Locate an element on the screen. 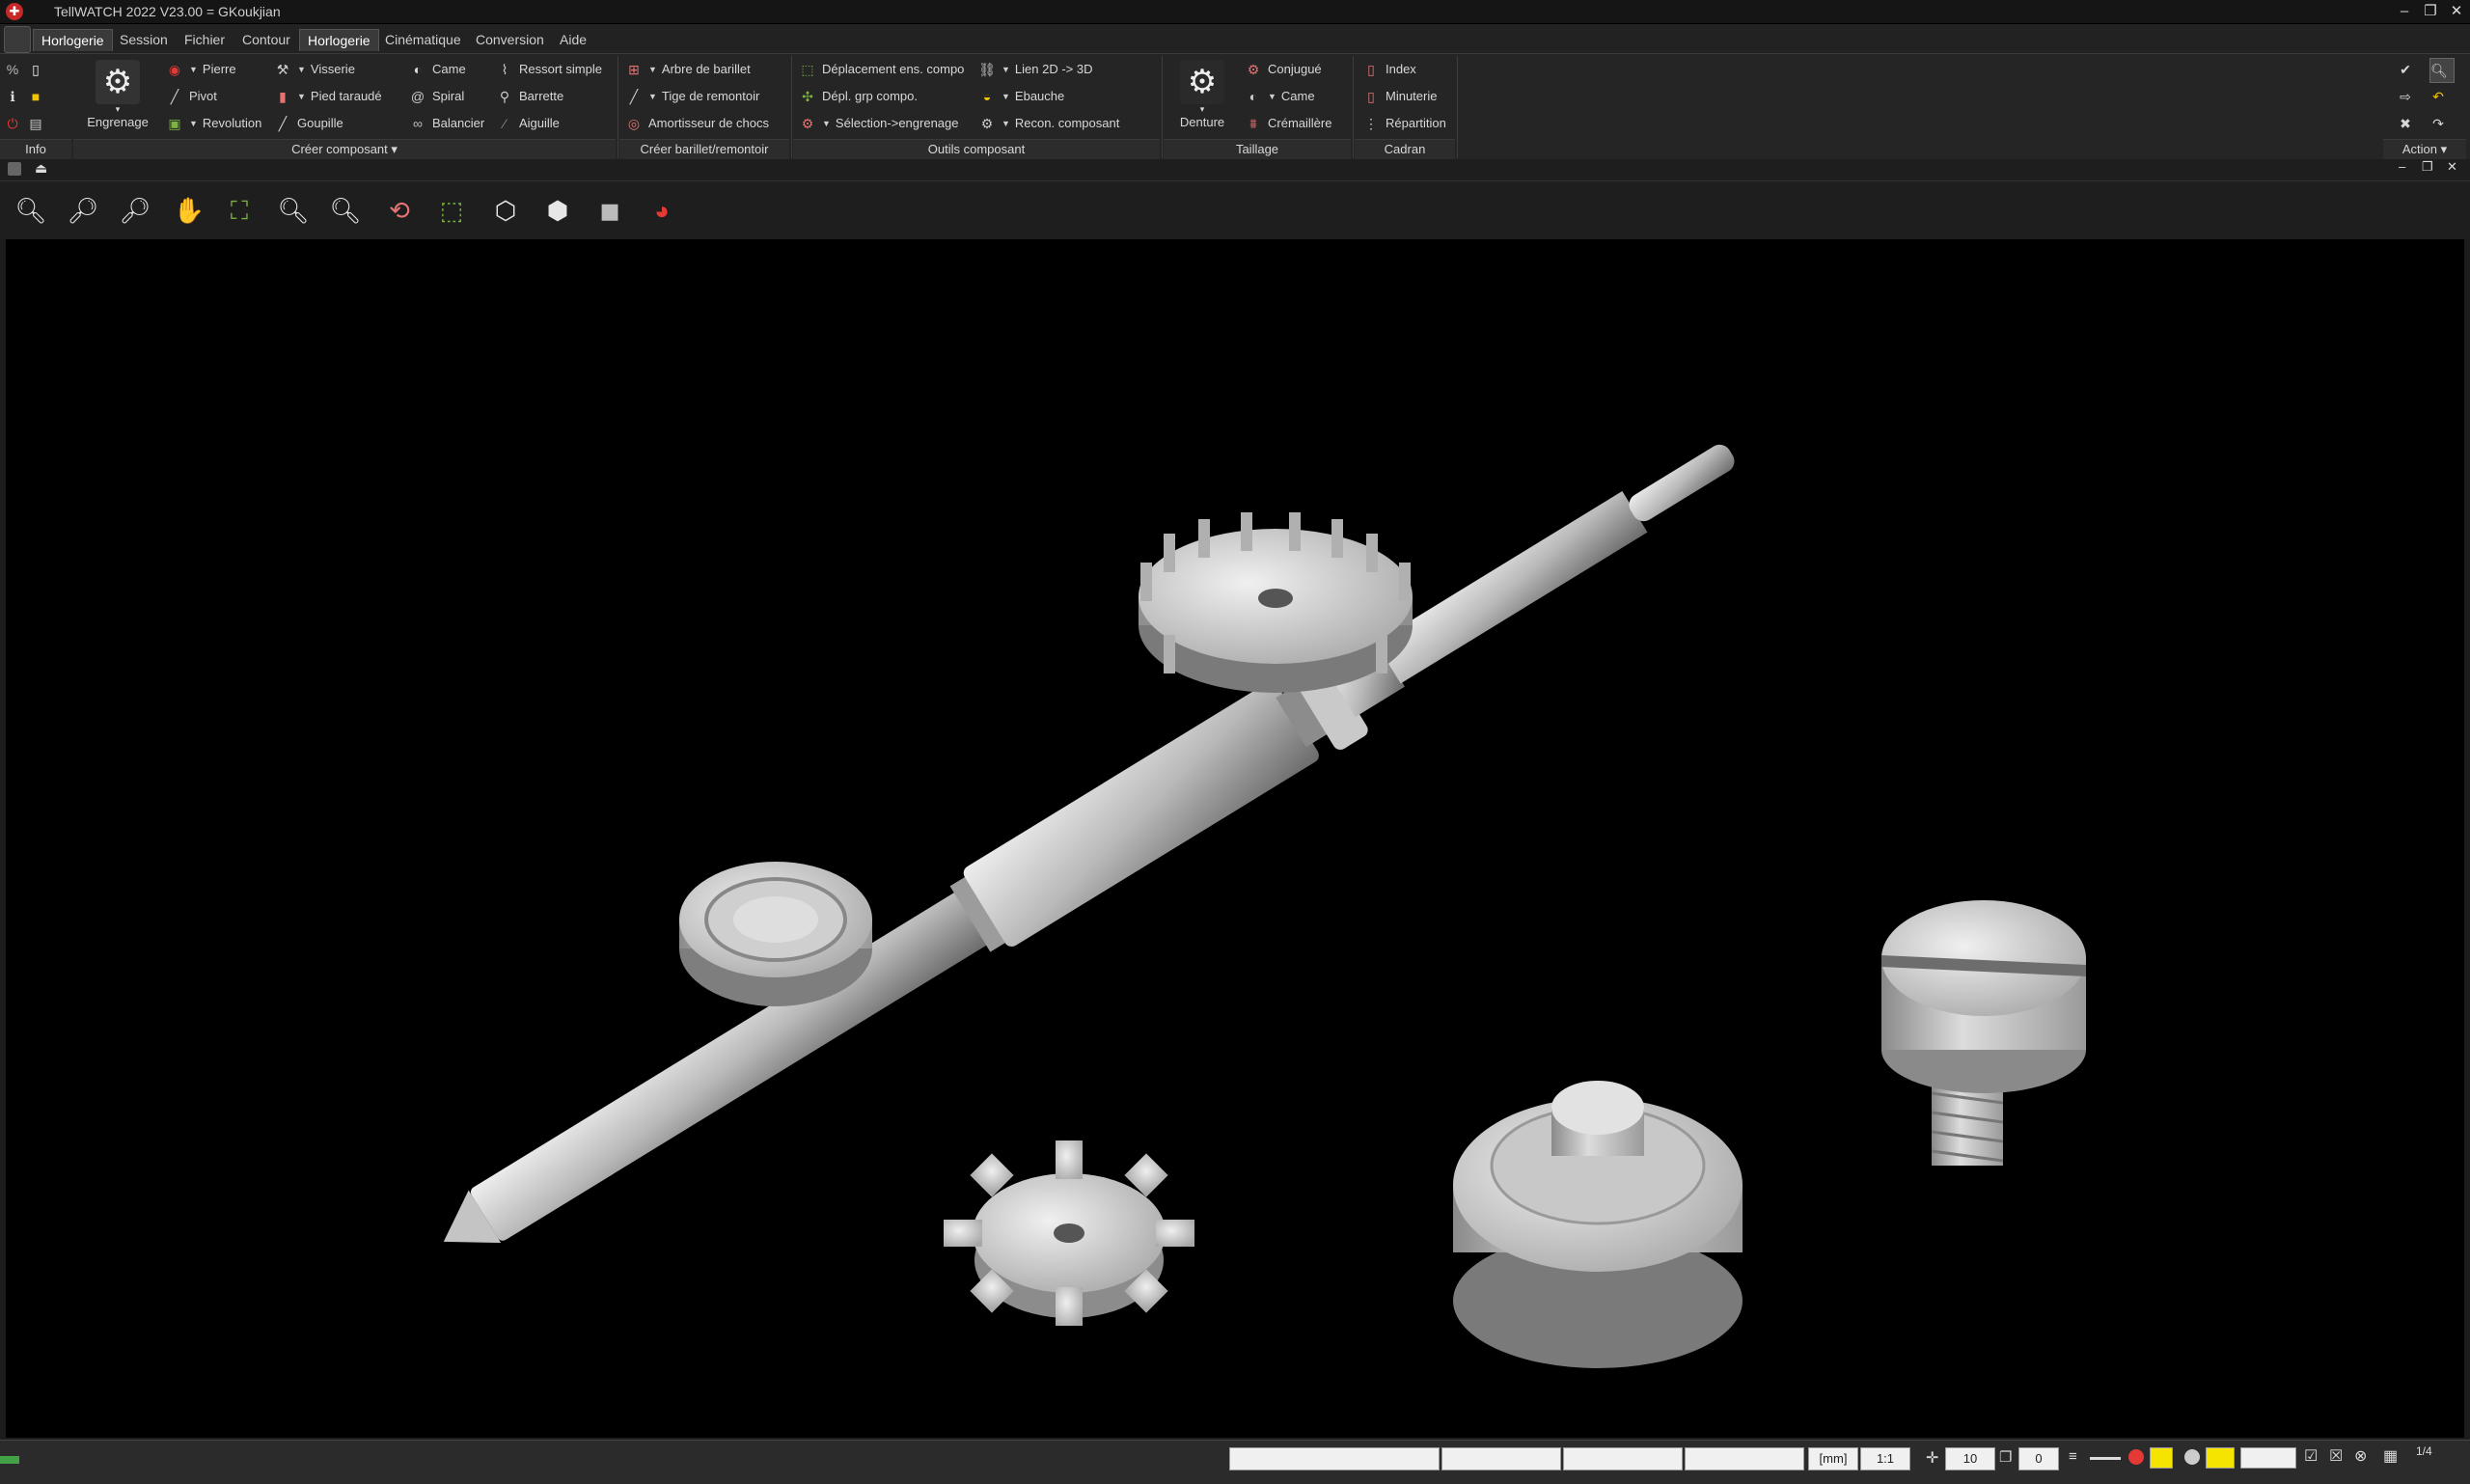 The width and height of the screenshot is (2470, 1484). polar-toggle-icon: ⊗ is located at coordinates (2360, 1456).